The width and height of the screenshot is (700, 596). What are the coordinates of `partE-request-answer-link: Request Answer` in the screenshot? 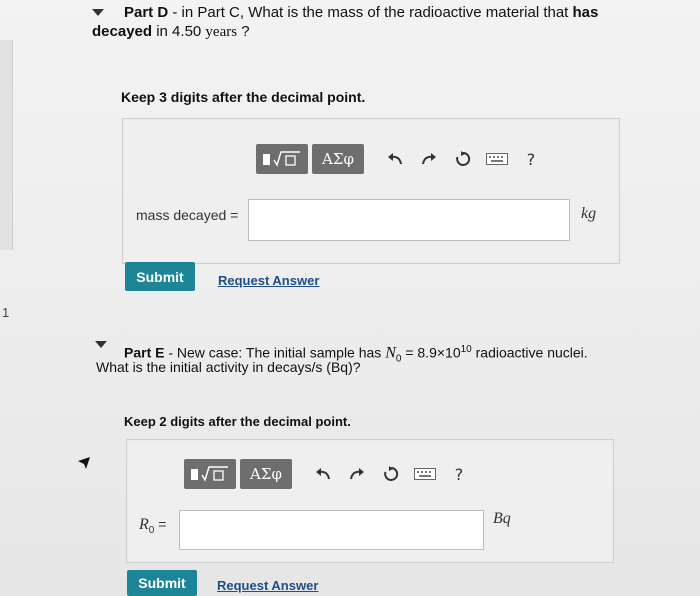 It's located at (267, 585).